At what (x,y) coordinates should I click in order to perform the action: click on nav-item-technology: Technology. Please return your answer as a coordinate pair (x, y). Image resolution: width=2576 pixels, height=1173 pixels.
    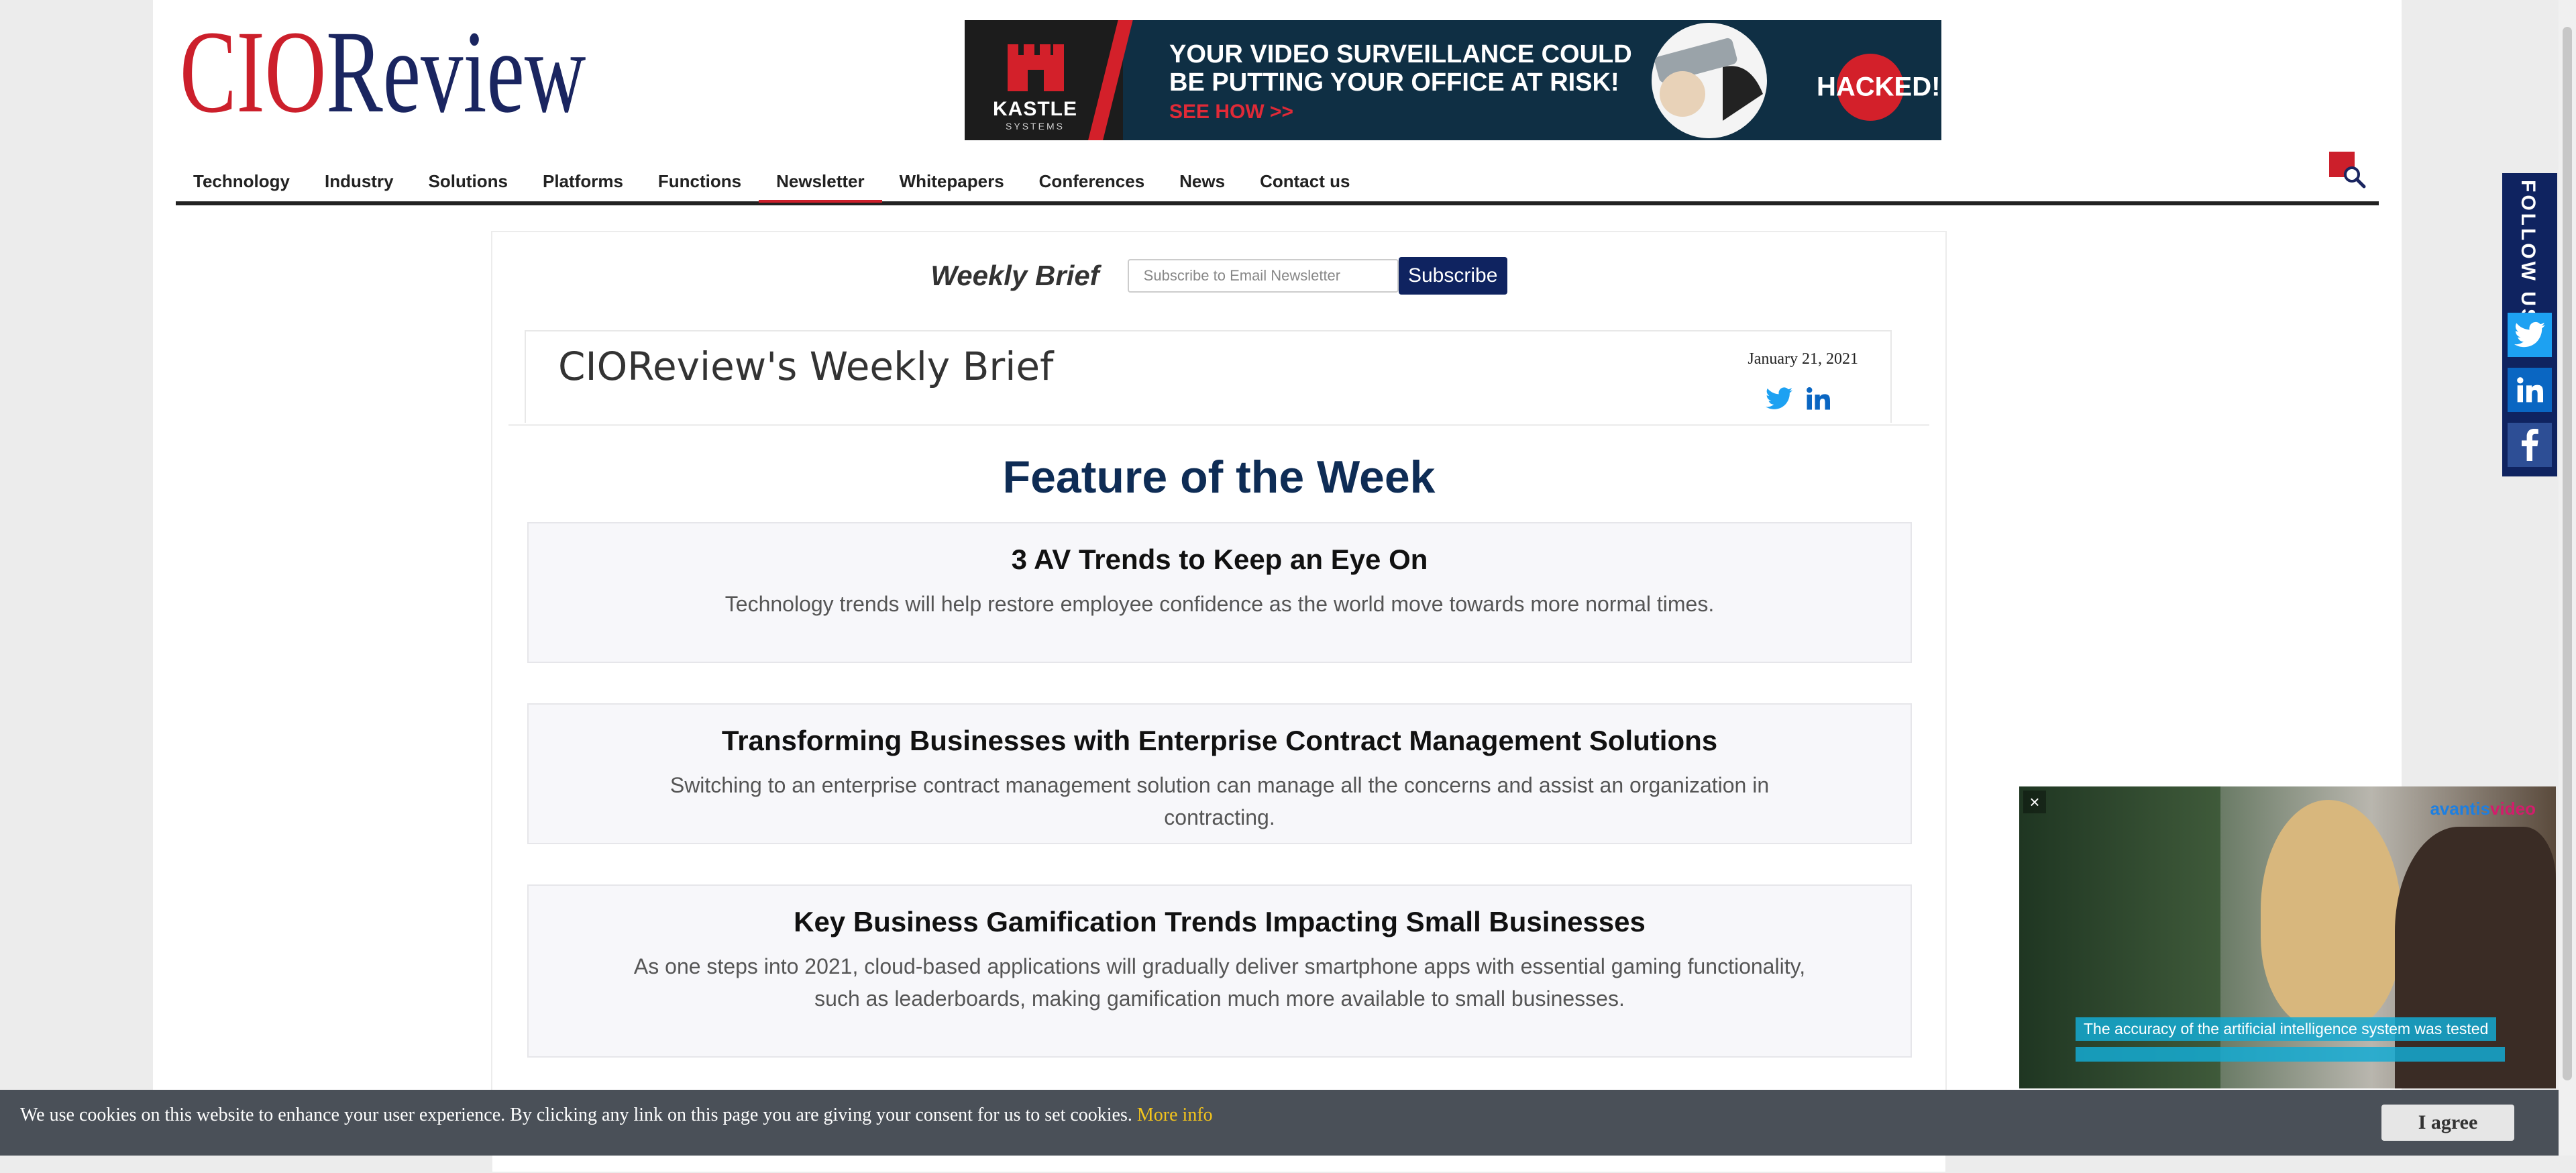
    Looking at the image, I should click on (241, 181).